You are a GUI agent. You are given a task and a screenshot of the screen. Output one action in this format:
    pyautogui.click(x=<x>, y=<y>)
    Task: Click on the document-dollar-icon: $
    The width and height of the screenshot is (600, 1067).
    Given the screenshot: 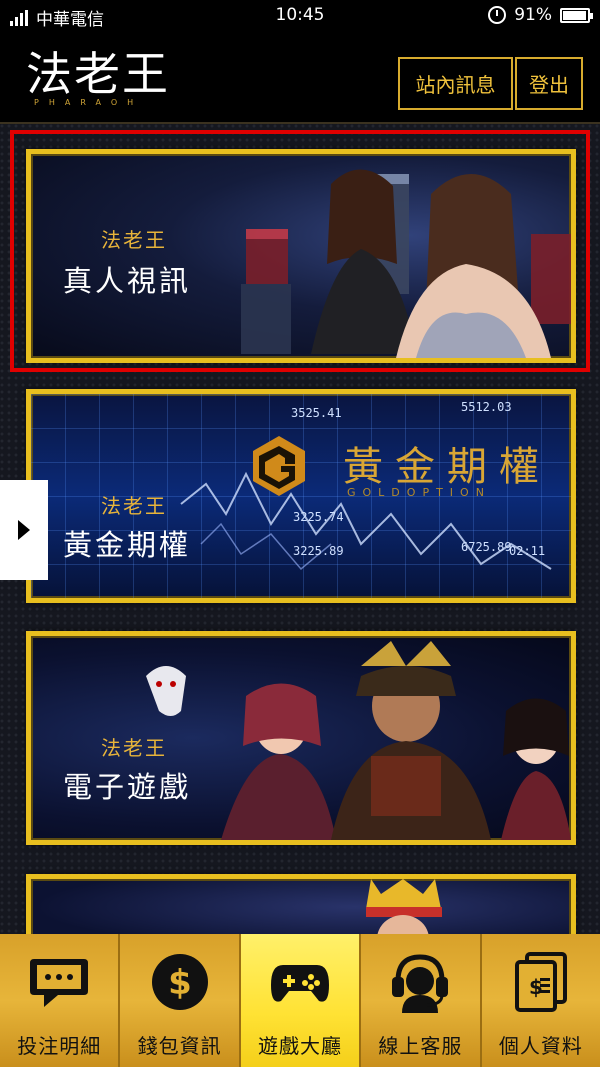 What is the action you would take?
    pyautogui.click(x=541, y=982)
    